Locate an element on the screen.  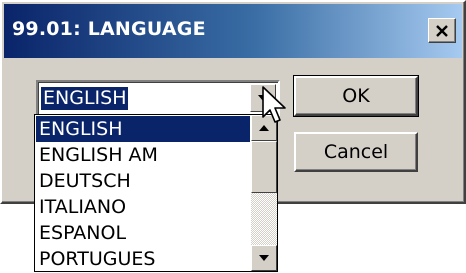
arrow-up-icon is located at coordinates (264, 128).